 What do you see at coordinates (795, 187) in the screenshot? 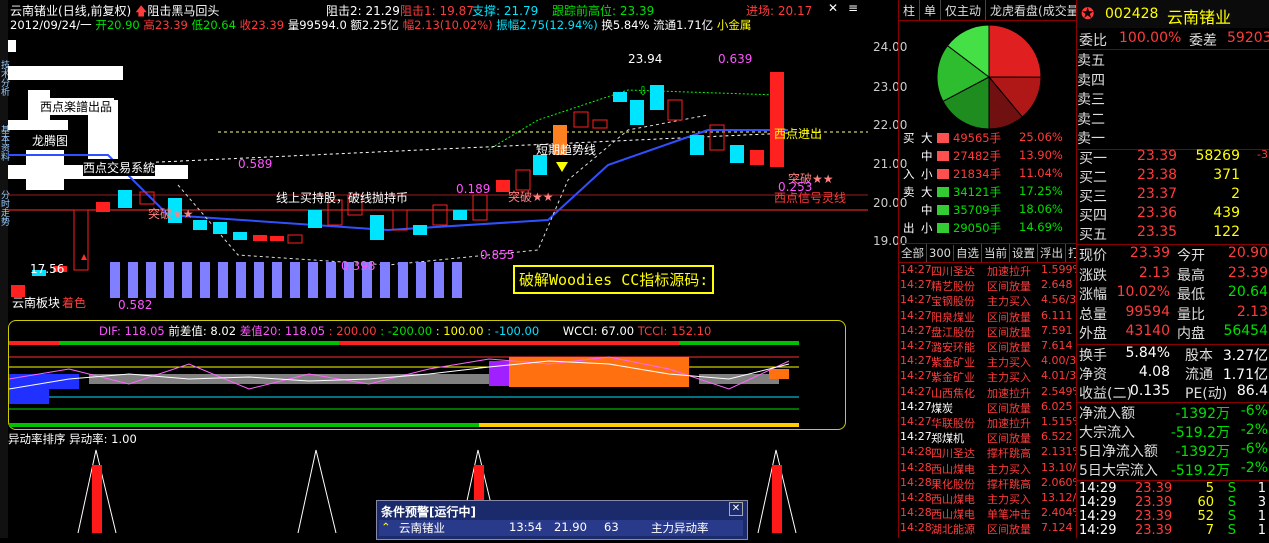
I see `annotation-value: 0.253` at bounding box center [795, 187].